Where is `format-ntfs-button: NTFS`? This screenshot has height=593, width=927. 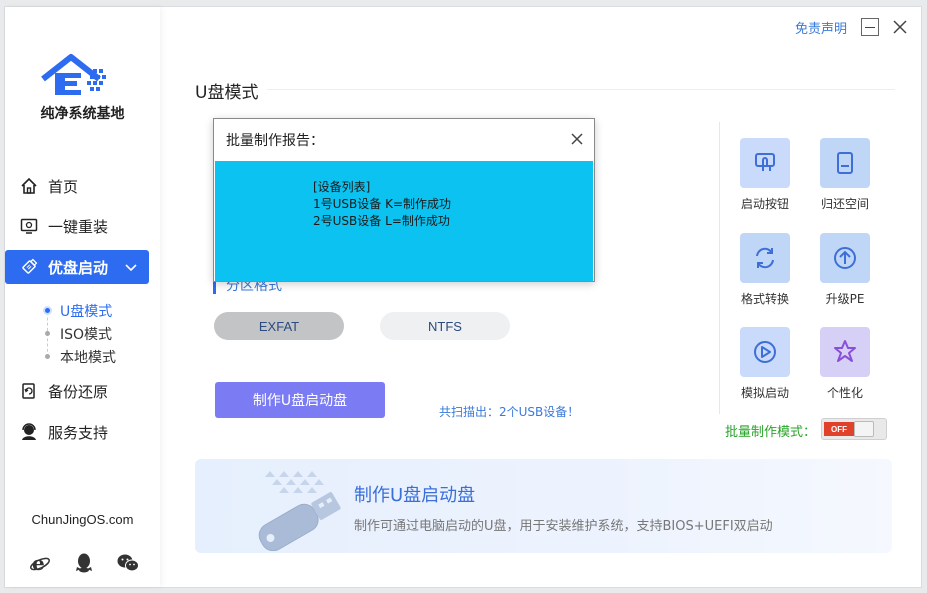
format-ntfs-button: NTFS is located at coordinates (445, 326).